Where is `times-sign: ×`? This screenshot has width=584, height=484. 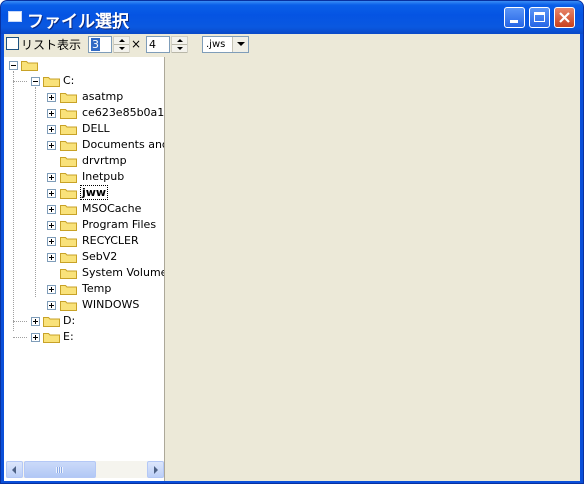
times-sign: × is located at coordinates (136, 44).